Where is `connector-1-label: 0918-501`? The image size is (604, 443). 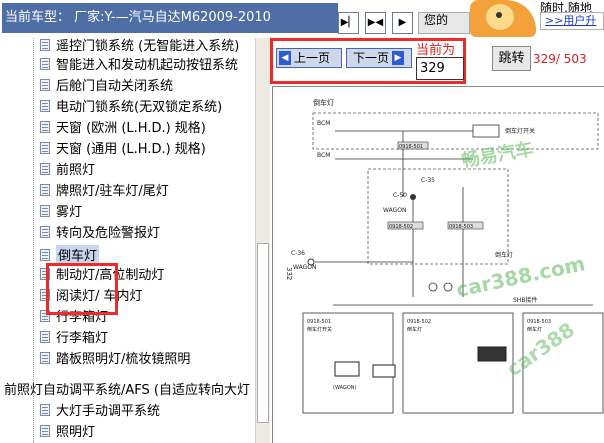 connector-1-label: 0918-501 is located at coordinates (411, 147).